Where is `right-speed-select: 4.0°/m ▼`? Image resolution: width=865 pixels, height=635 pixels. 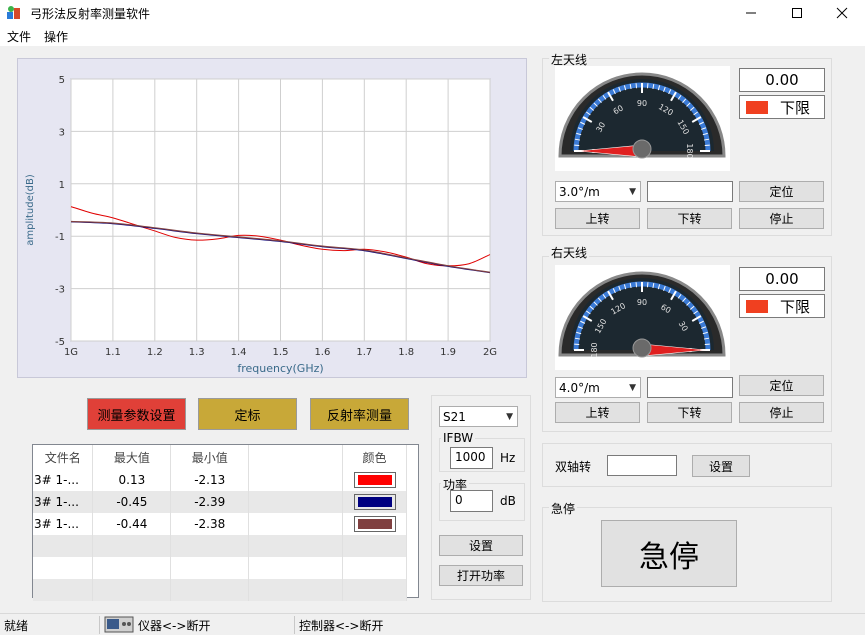
right-speed-select: 4.0°/m ▼ is located at coordinates (598, 387).